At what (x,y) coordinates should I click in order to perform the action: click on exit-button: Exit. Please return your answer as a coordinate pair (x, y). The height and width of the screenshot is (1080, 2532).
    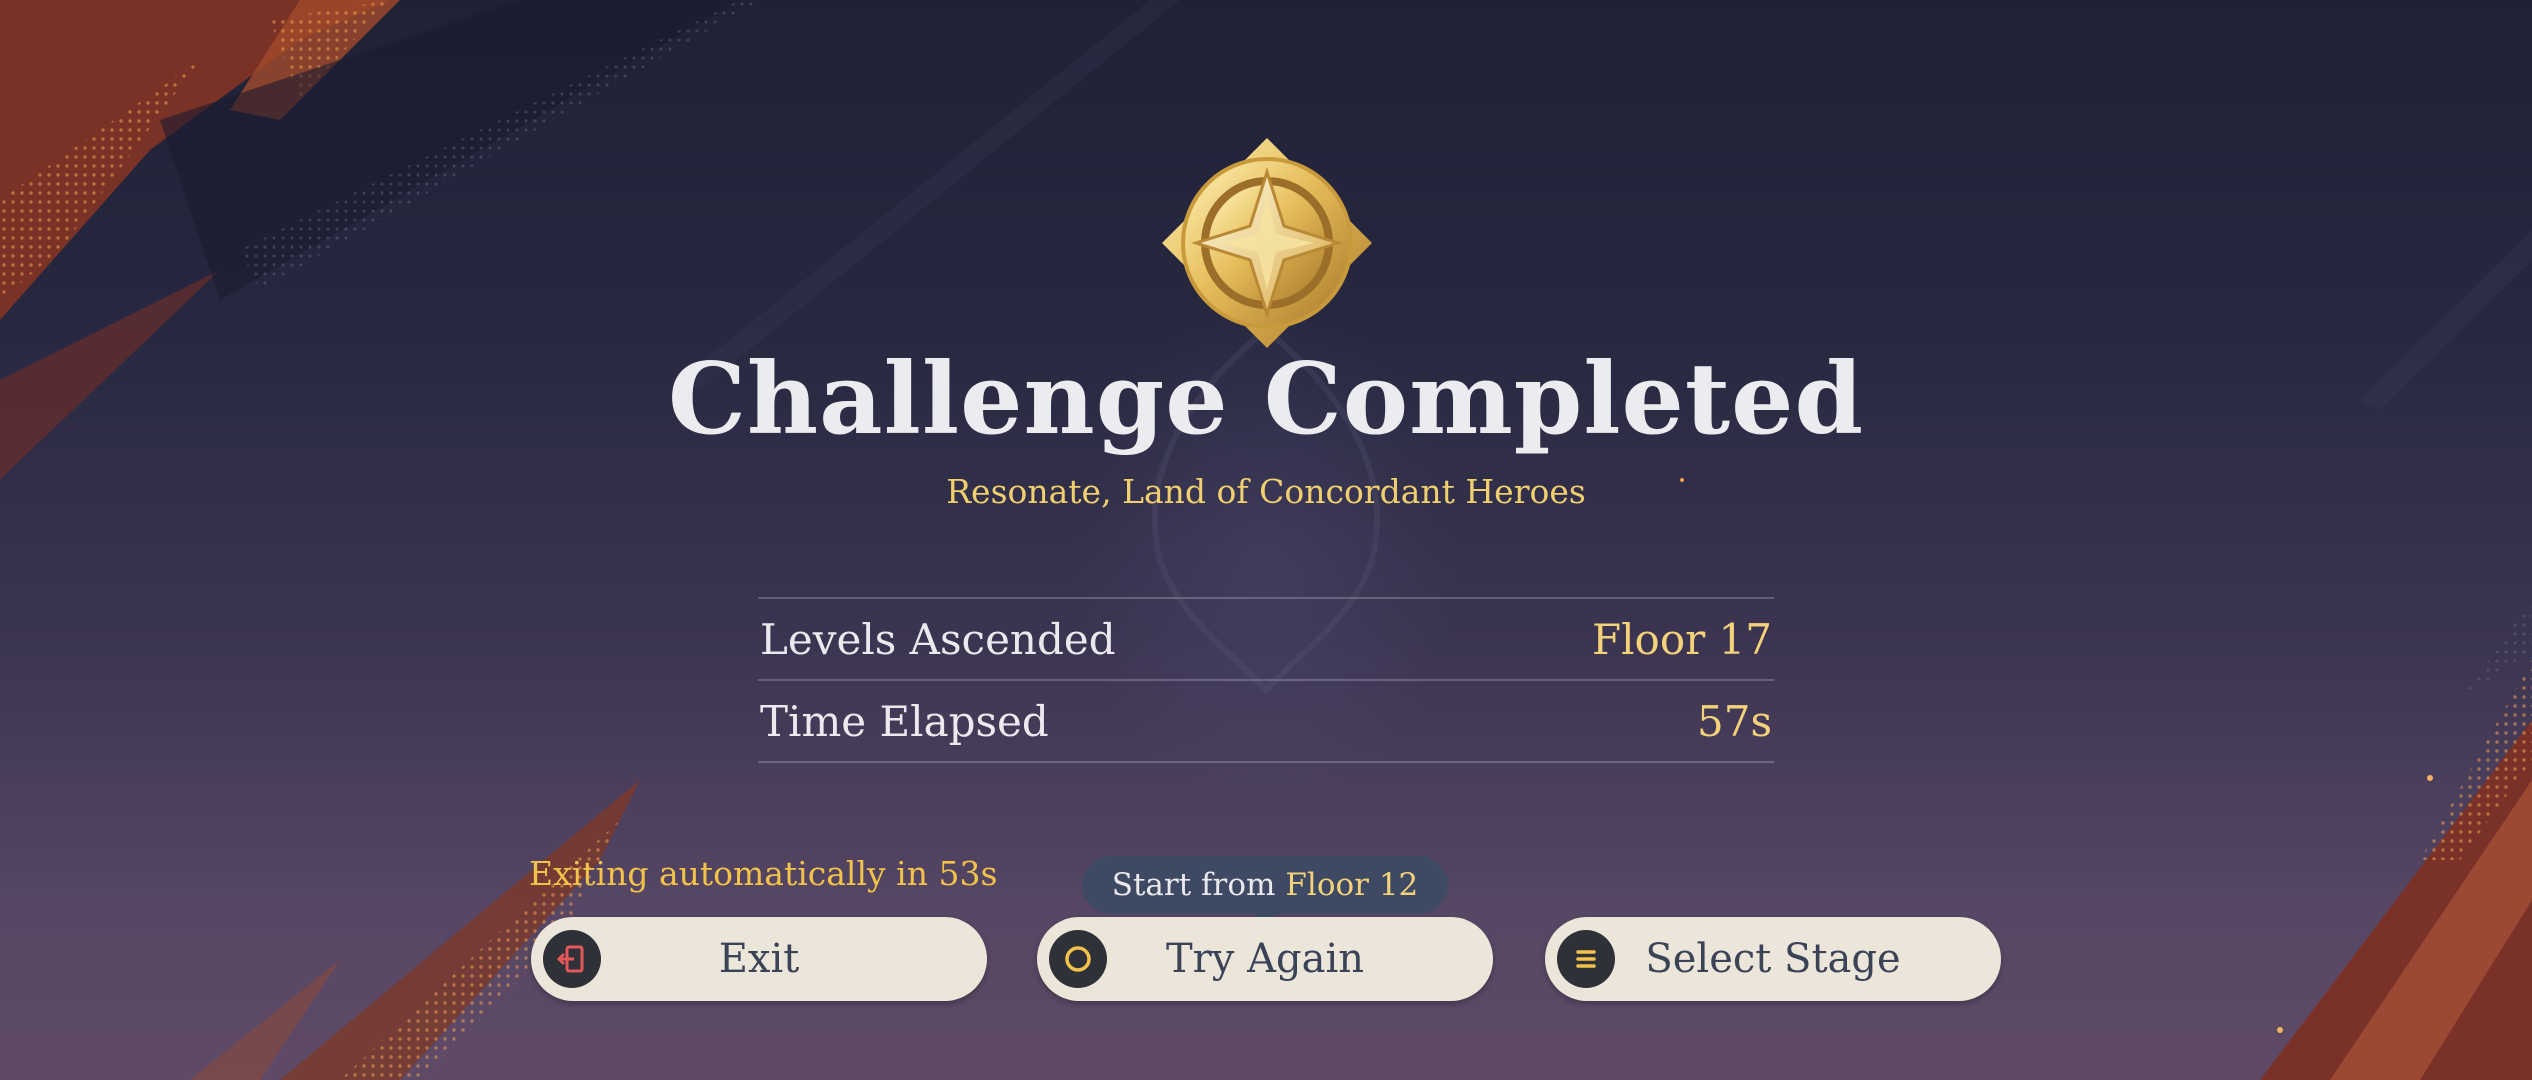
    Looking at the image, I should click on (759, 959).